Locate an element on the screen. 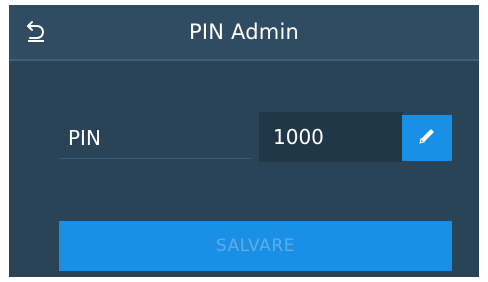 The width and height of the screenshot is (488, 282). pencil-icon is located at coordinates (427, 138).